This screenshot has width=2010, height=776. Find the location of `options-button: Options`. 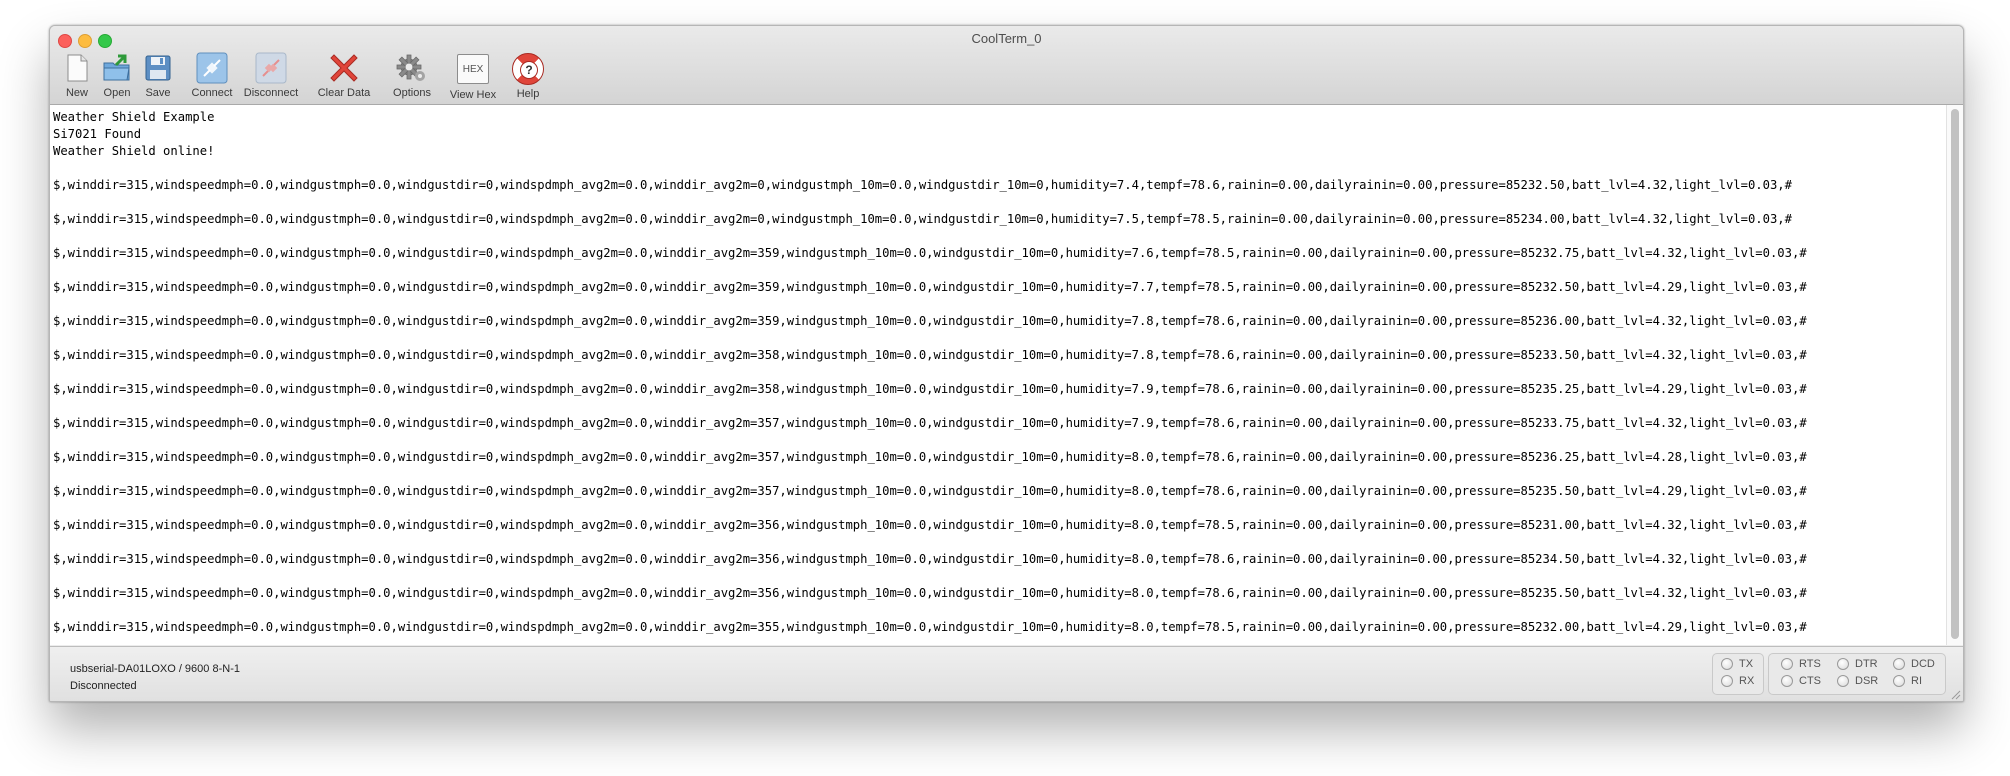

options-button: Options is located at coordinates (412, 78).